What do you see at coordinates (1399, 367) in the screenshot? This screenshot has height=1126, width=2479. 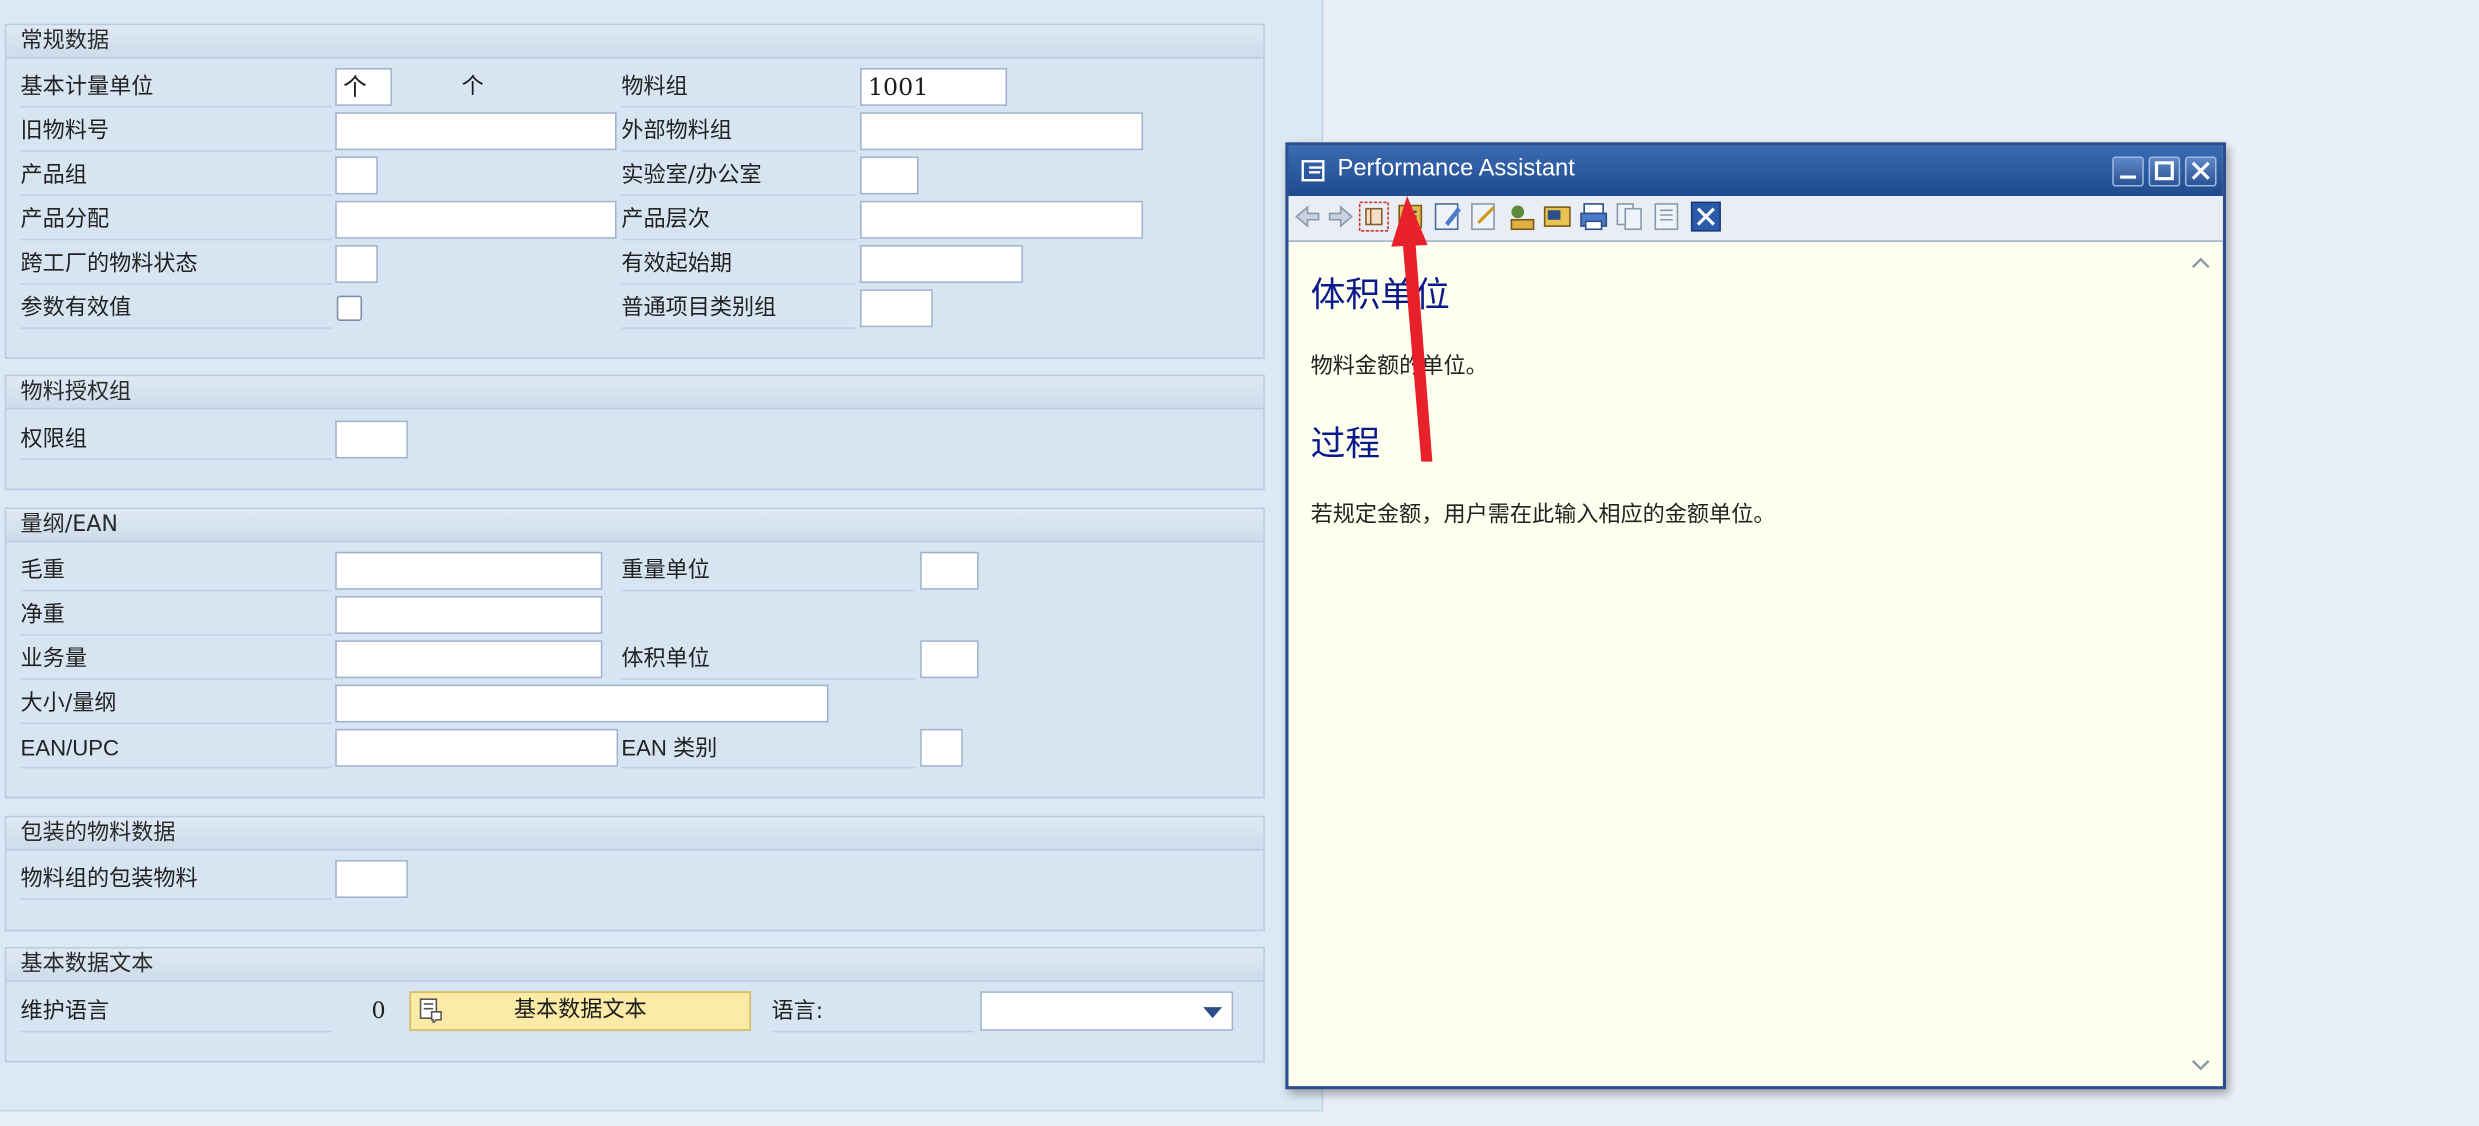 I see `help-paragraph-1: 物料金额的单位。` at bounding box center [1399, 367].